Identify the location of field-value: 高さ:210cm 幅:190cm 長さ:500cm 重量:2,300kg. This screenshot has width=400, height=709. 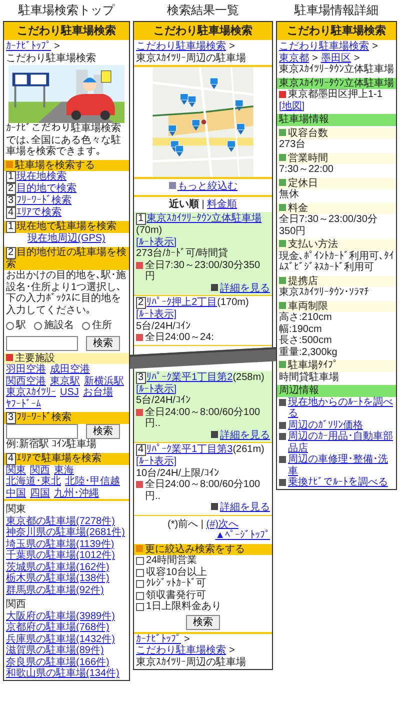
(308, 335).